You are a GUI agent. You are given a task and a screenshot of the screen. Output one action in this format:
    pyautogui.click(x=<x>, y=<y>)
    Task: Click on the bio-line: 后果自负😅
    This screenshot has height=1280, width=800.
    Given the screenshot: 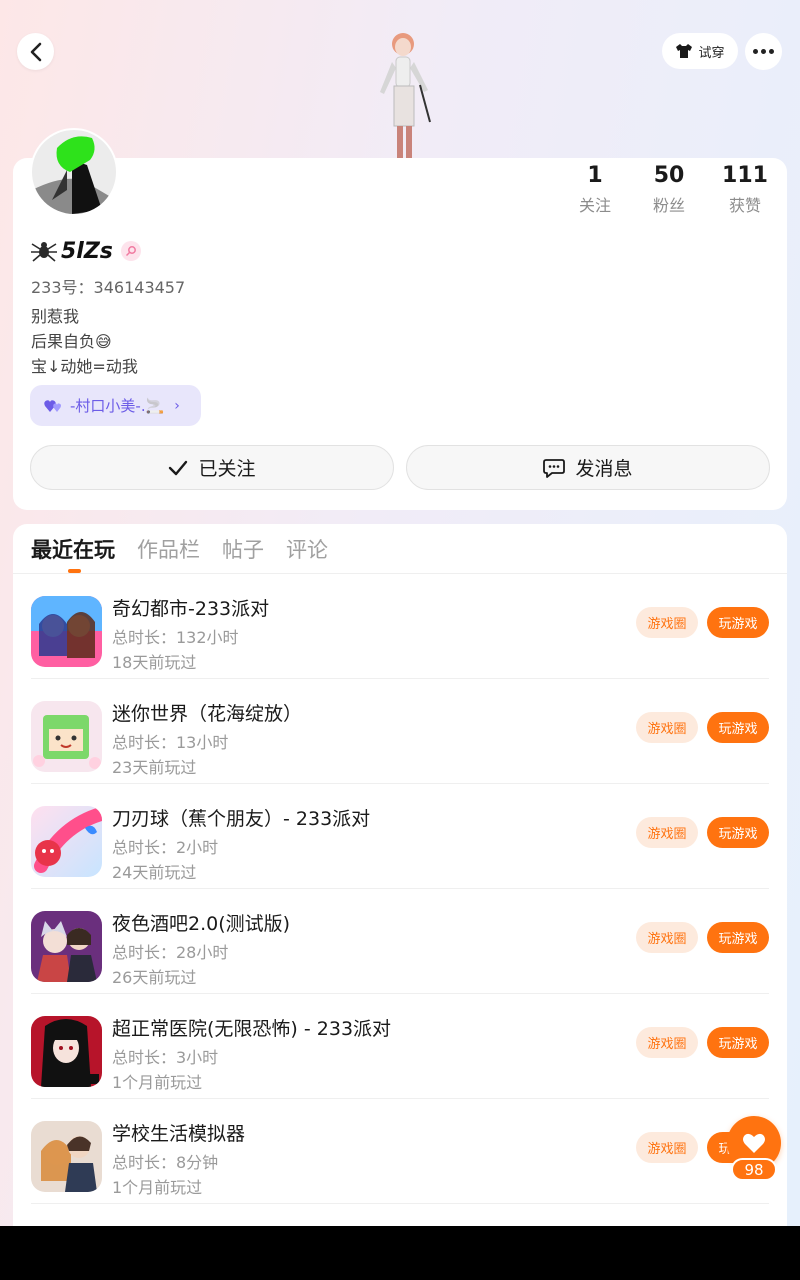 What is the action you would take?
    pyautogui.click(x=71, y=341)
    